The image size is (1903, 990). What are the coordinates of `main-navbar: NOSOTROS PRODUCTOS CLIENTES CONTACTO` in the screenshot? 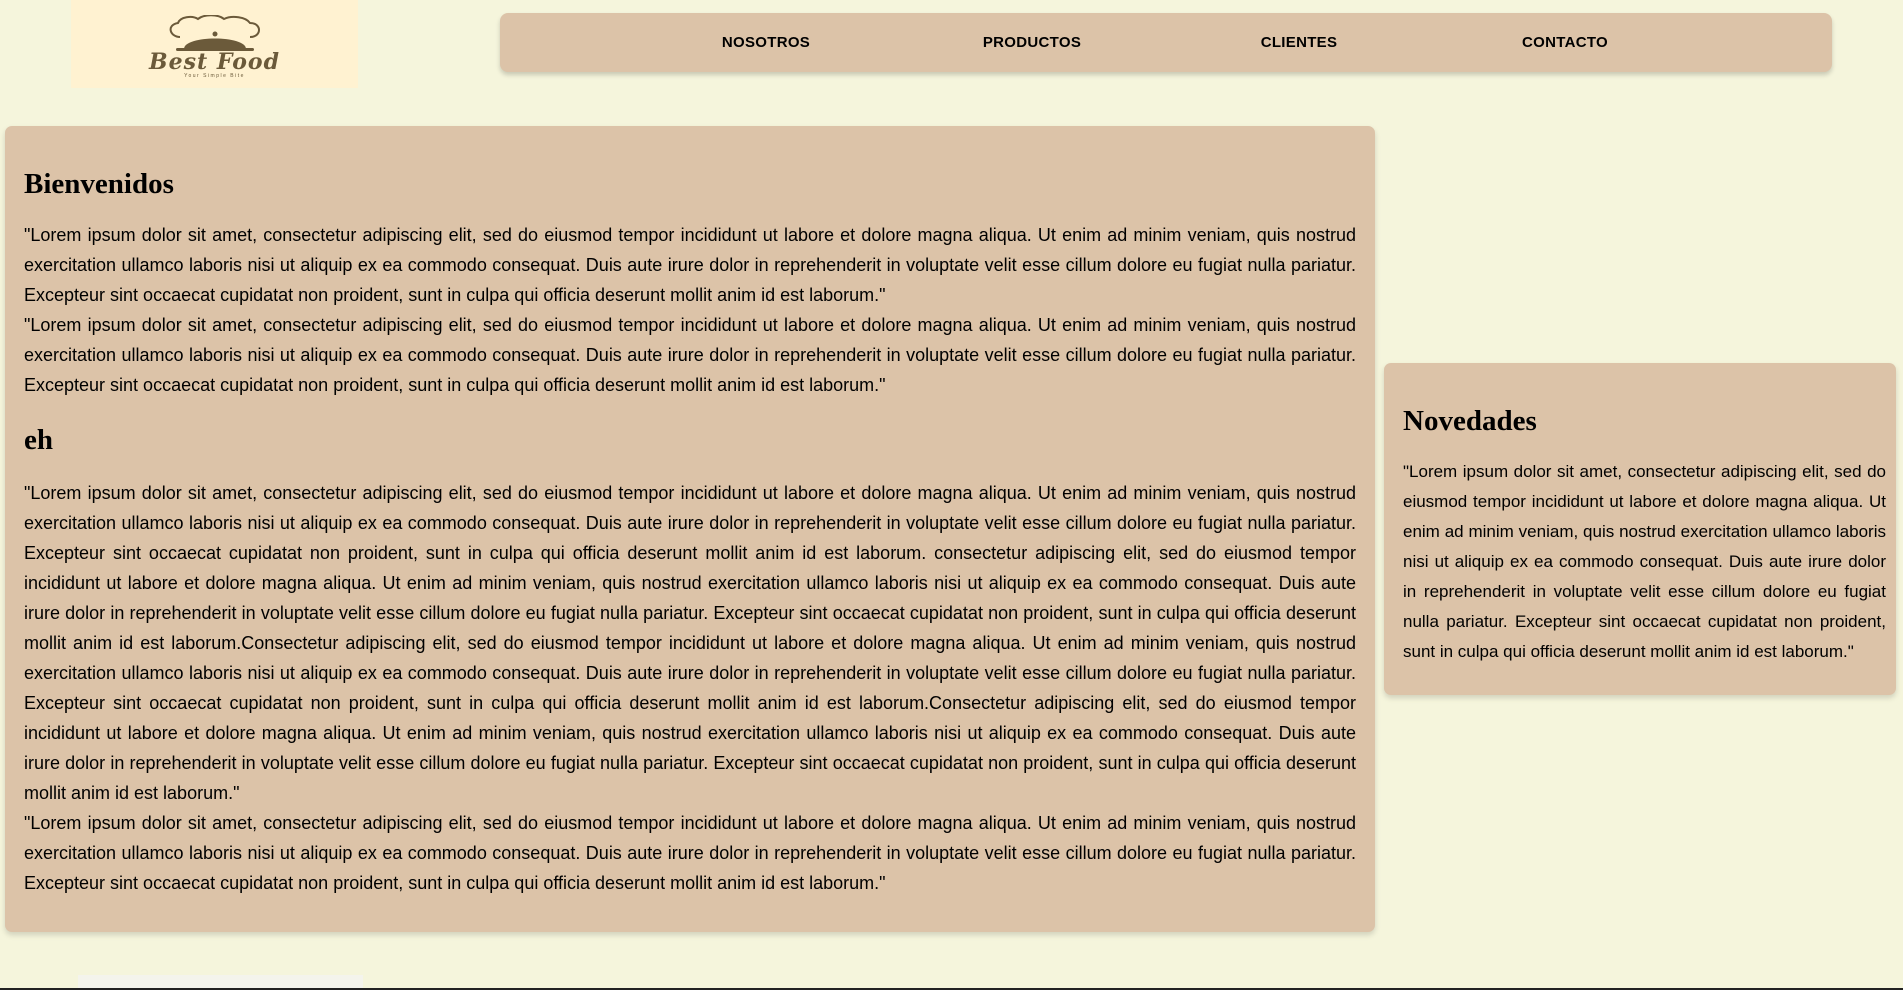 It's located at (1166, 42).